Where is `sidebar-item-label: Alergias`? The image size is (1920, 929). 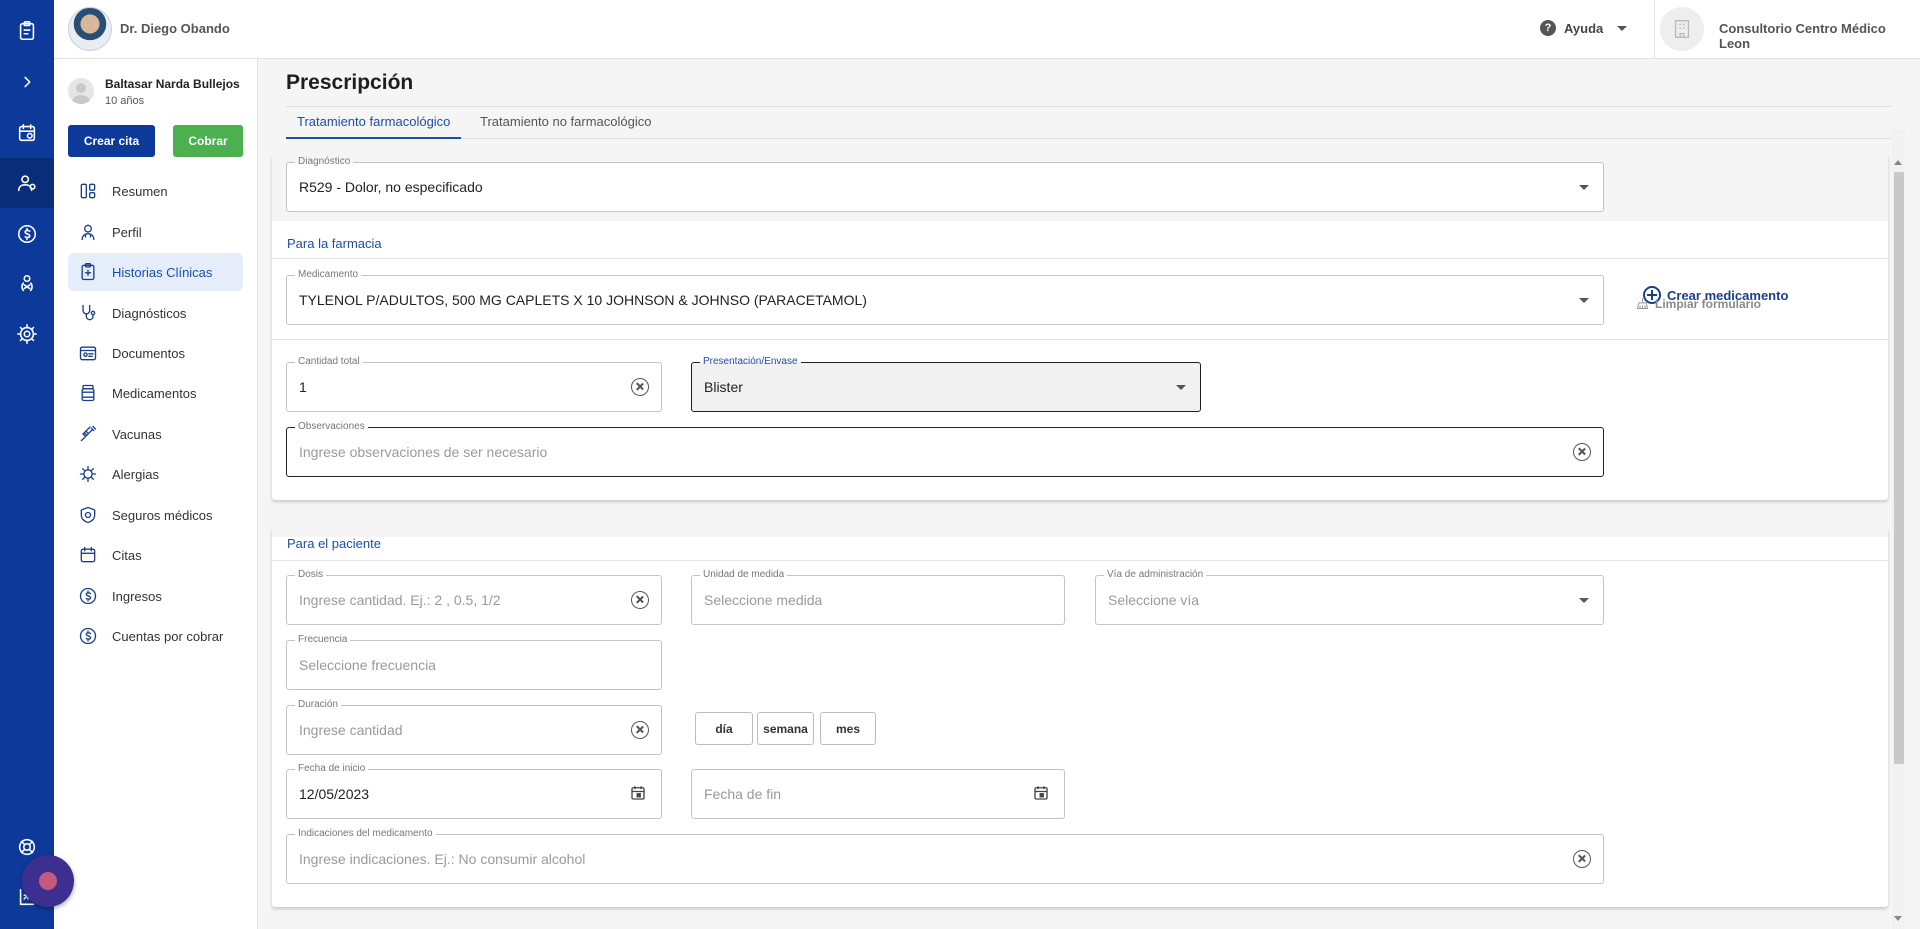
sidebar-item-label: Alergias is located at coordinates (135, 474).